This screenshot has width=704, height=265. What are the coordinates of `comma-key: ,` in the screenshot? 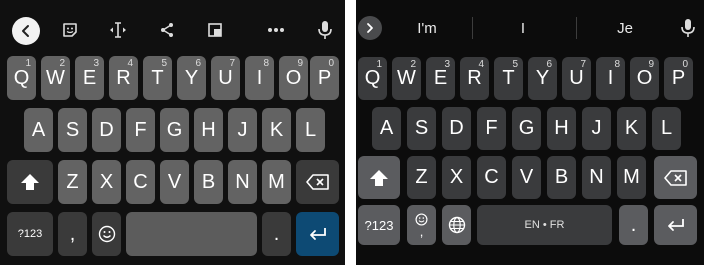 It's located at (72, 234).